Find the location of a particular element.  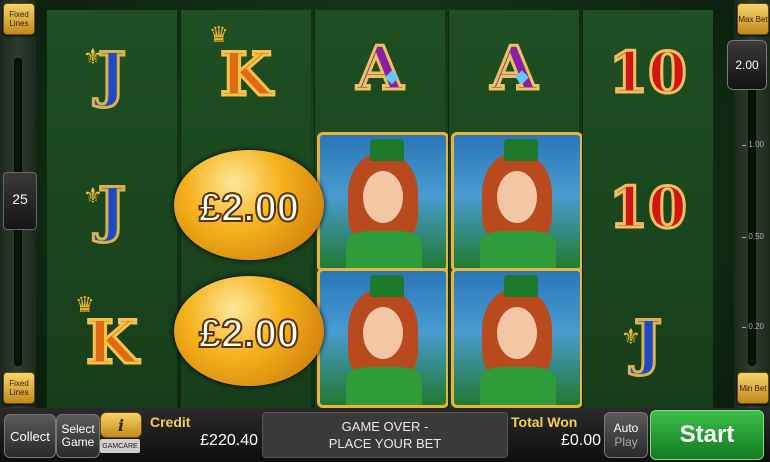

total-won-value: £0.00 is located at coordinates (580, 440).